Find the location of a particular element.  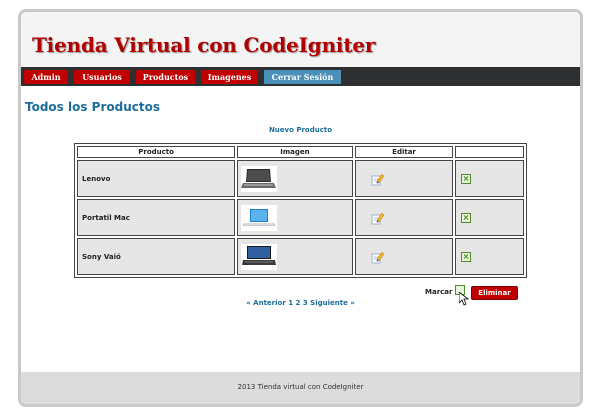

nav-admin: Admin is located at coordinates (46, 77).